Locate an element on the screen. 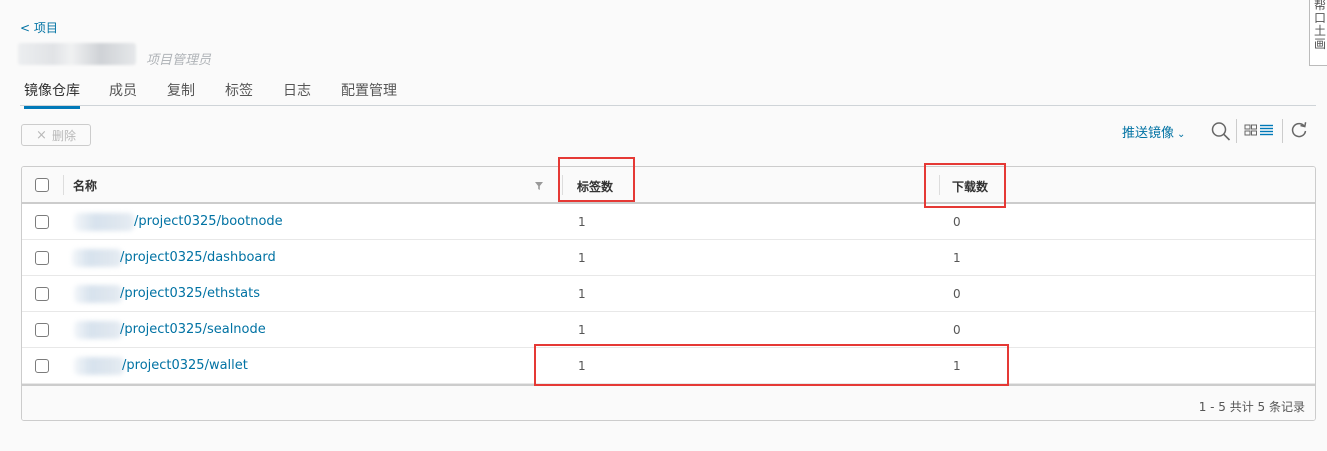 This screenshot has height=451, width=1327. delete-button: × 删除 is located at coordinates (56, 135).